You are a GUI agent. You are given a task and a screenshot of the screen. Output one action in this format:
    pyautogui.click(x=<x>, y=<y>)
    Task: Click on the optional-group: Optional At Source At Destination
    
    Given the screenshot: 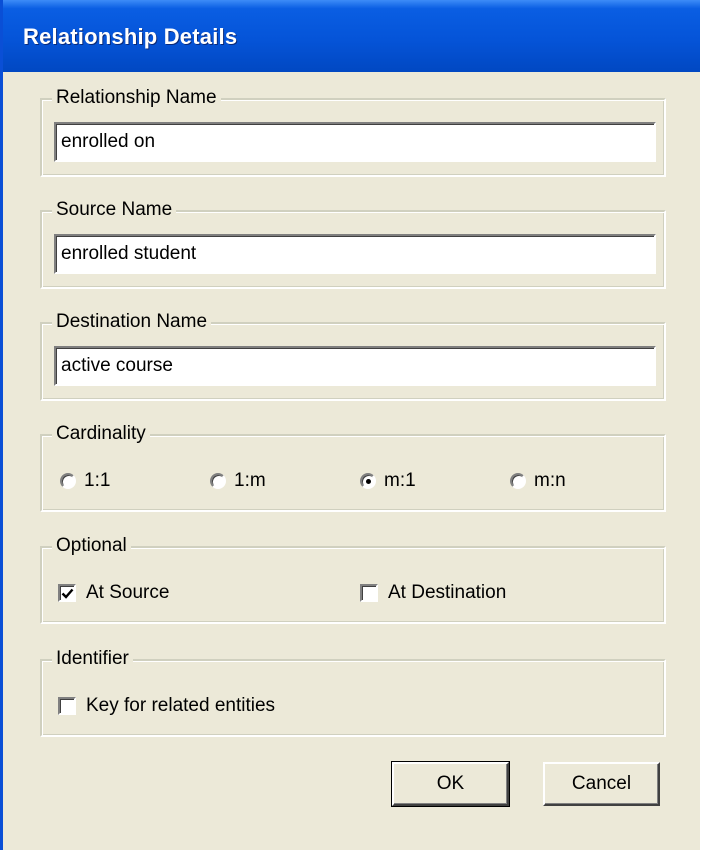 What is the action you would take?
    pyautogui.click(x=353, y=579)
    